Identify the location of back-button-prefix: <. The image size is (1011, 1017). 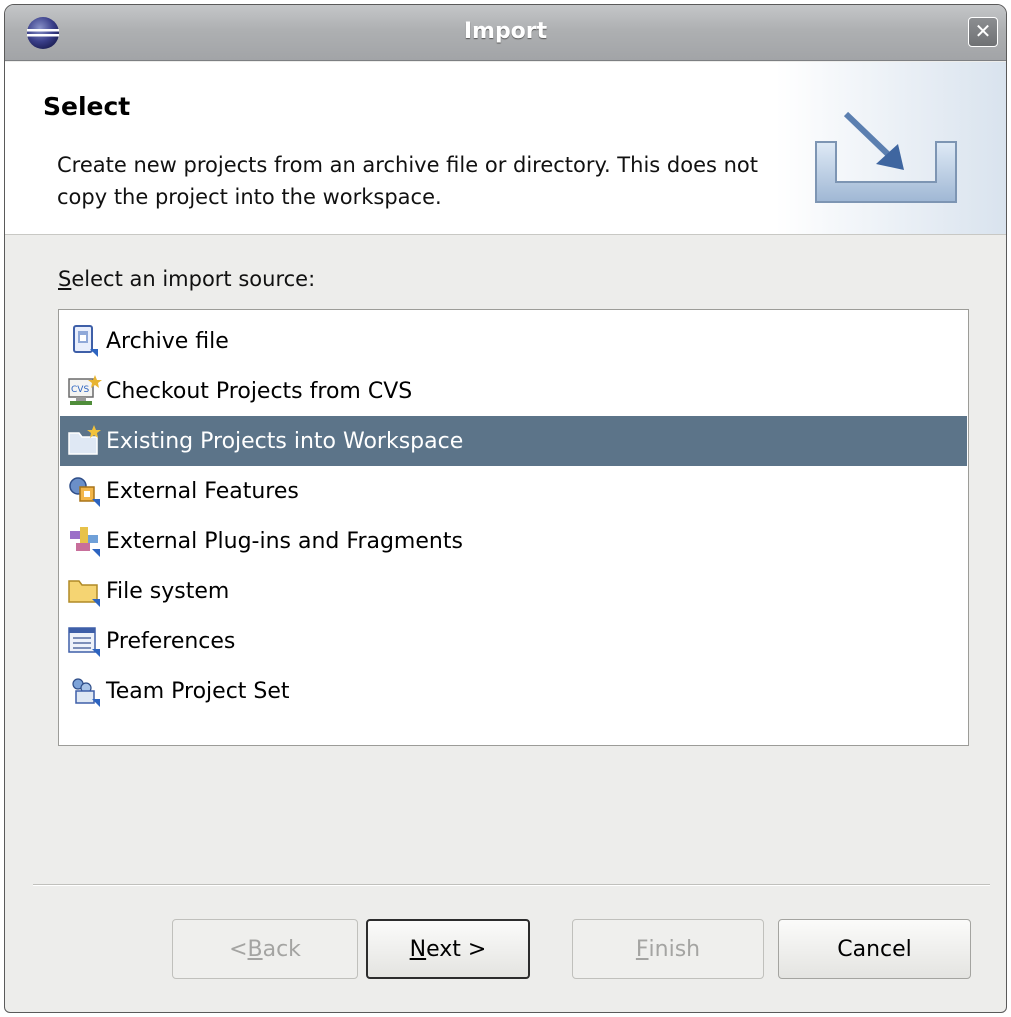
(238, 949).